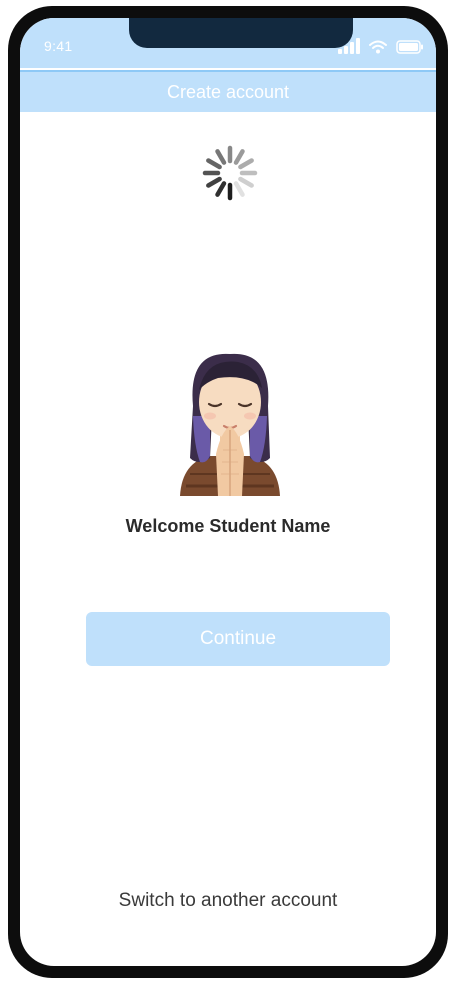 Image resolution: width=468 pixels, height=992 pixels. I want to click on status-bar: 9:41, so click(228, 43).